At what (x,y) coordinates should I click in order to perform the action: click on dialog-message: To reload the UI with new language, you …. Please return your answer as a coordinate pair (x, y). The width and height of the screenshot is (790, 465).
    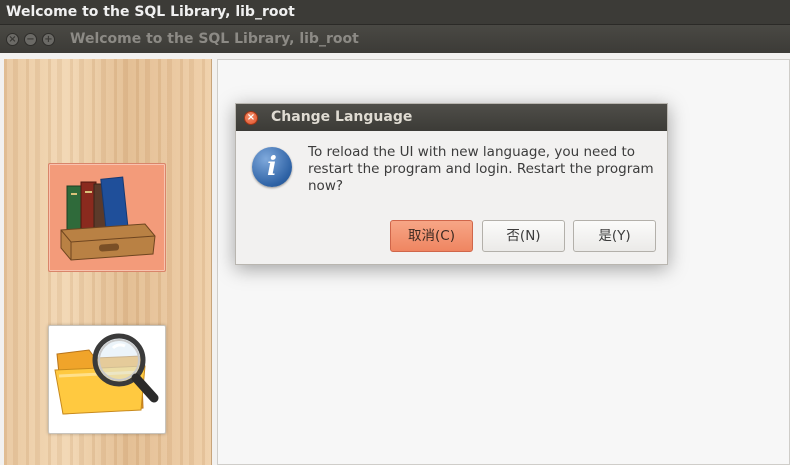
    Looking at the image, I should click on (481, 169).